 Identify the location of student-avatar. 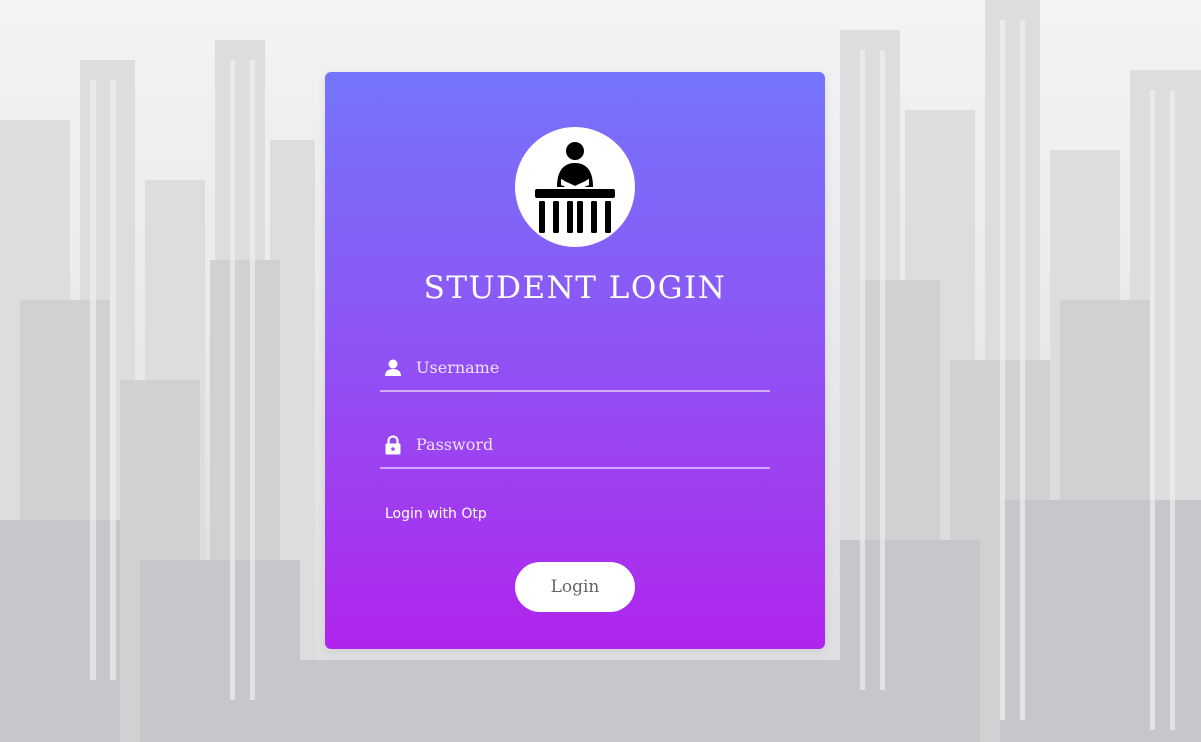
(575, 187).